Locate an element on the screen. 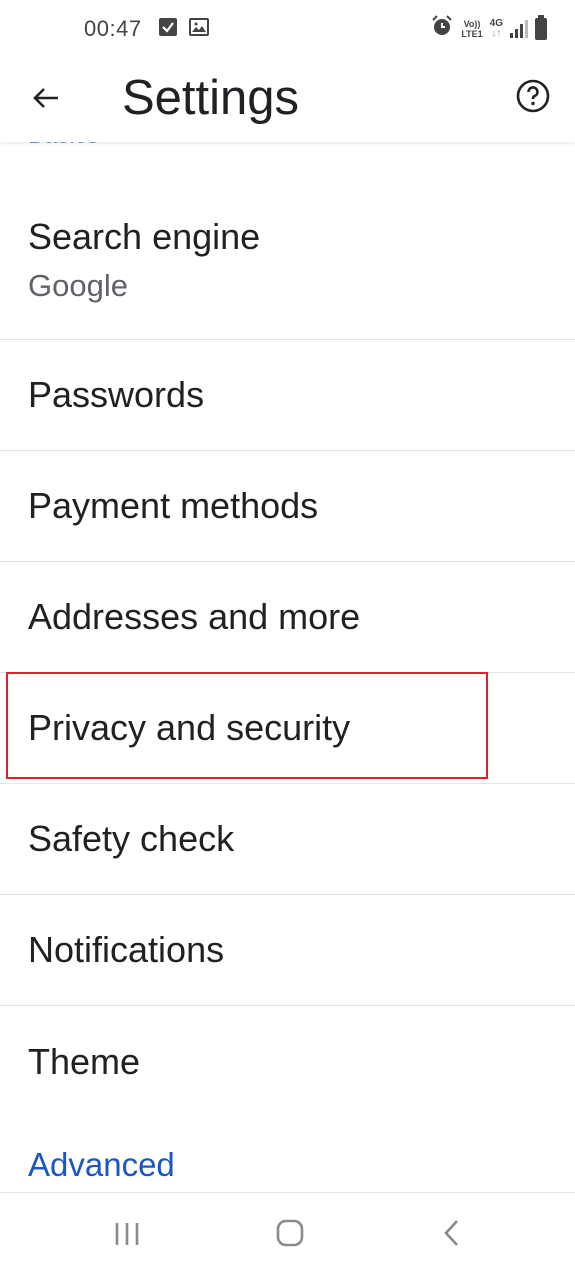 The width and height of the screenshot is (575, 1273). signal-icon is located at coordinates (519, 28).